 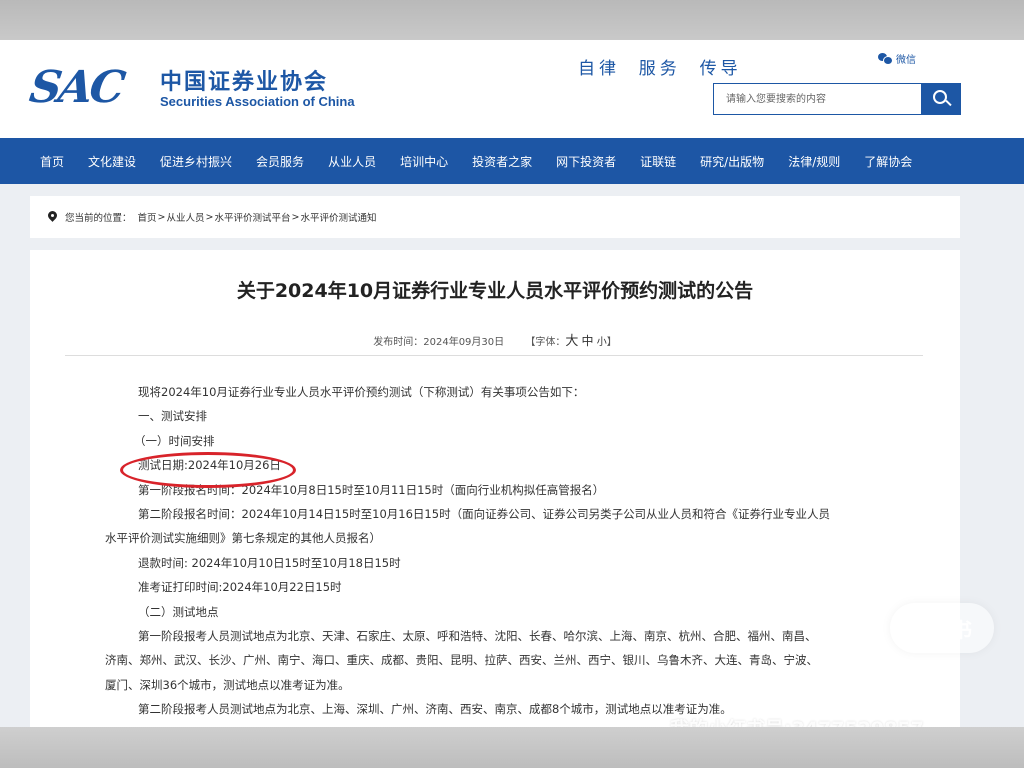 I want to click on bottom-letterbox, so click(x=512, y=747).